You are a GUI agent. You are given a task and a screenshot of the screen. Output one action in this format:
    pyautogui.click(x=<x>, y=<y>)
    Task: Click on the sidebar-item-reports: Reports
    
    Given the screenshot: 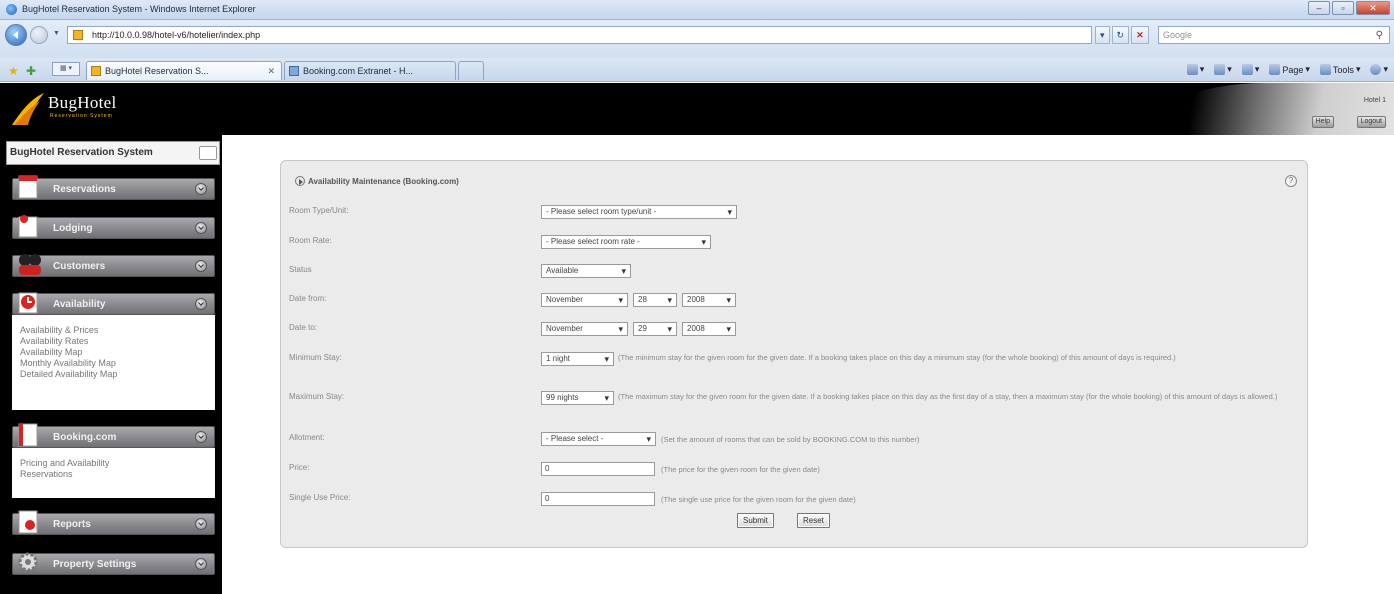 What is the action you would take?
    pyautogui.click(x=113, y=522)
    